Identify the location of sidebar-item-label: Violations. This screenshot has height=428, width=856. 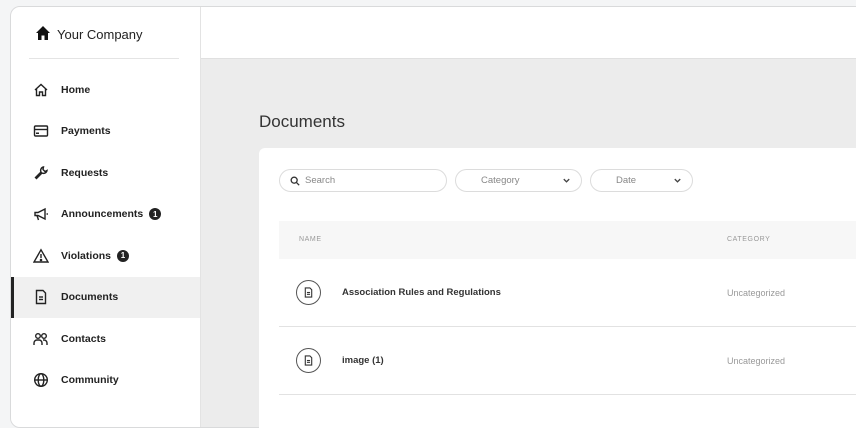
(86, 255).